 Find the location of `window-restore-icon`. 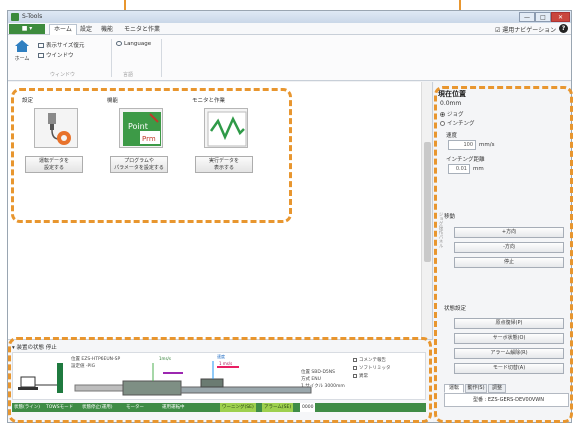

window-restore-icon is located at coordinates (41, 45).